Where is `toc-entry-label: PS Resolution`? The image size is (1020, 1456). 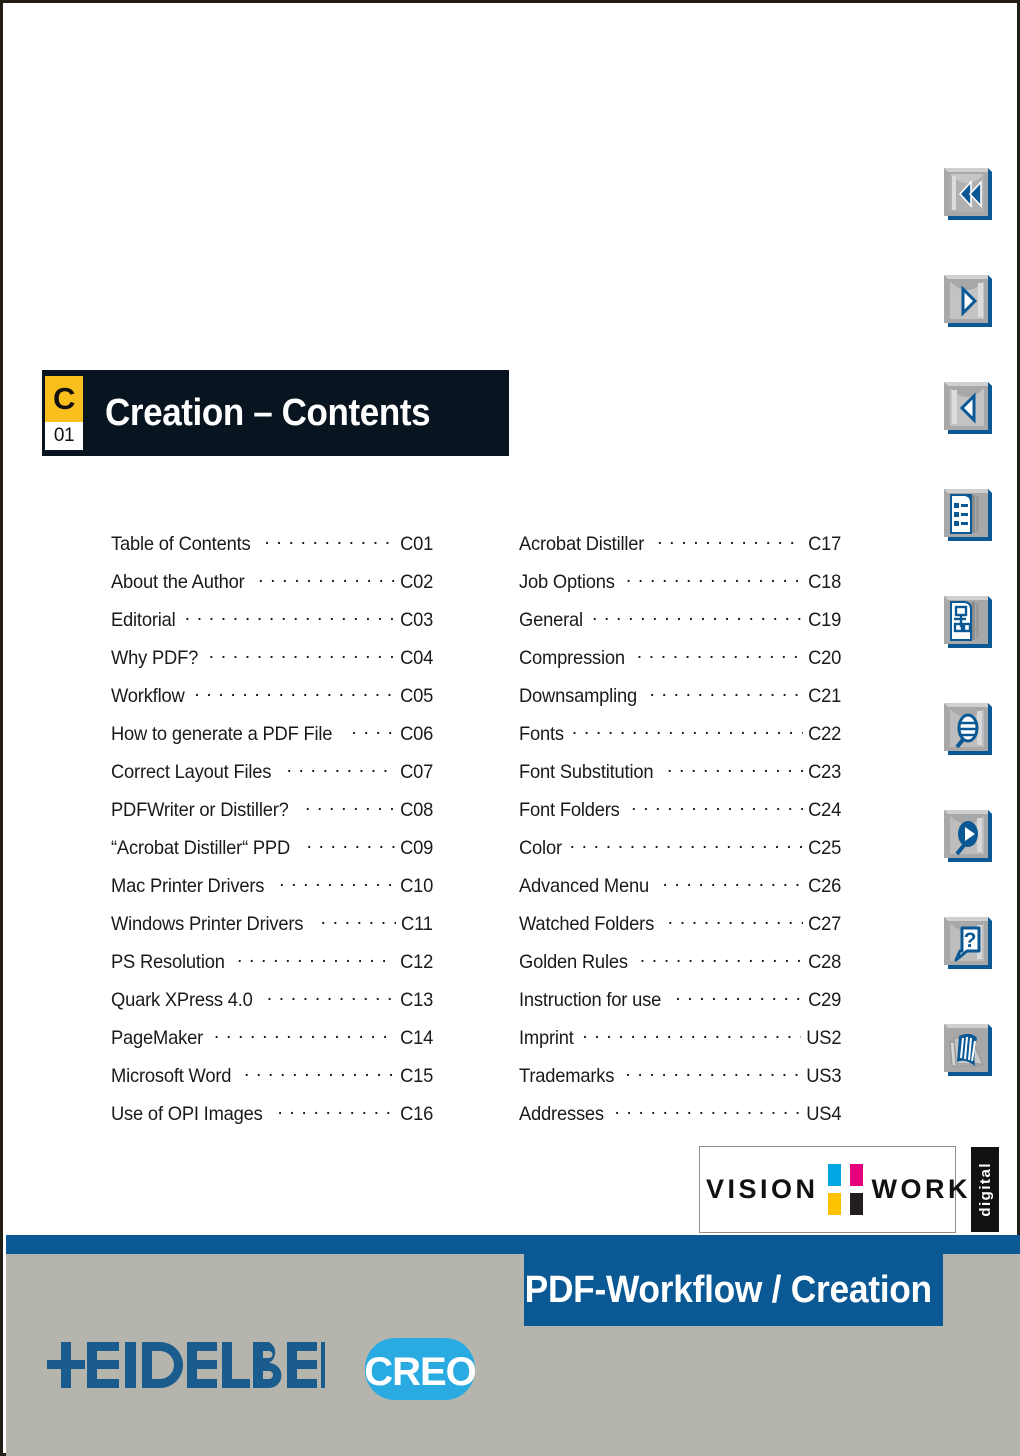
toc-entry-label: PS Resolution is located at coordinates (168, 961).